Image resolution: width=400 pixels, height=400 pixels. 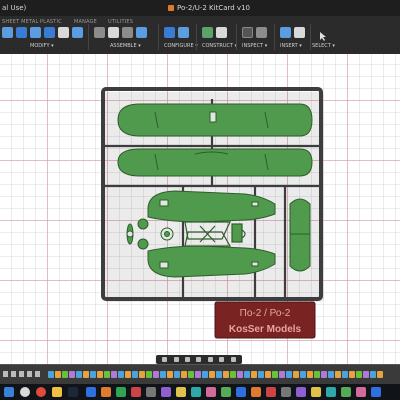 What do you see at coordinates (181, 46) in the screenshot?
I see `group-configure: CONFIGURE ▾` at bounding box center [181, 46].